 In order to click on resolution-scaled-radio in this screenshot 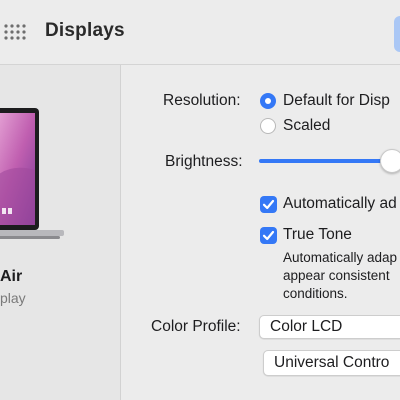, I will do `click(268, 126)`.